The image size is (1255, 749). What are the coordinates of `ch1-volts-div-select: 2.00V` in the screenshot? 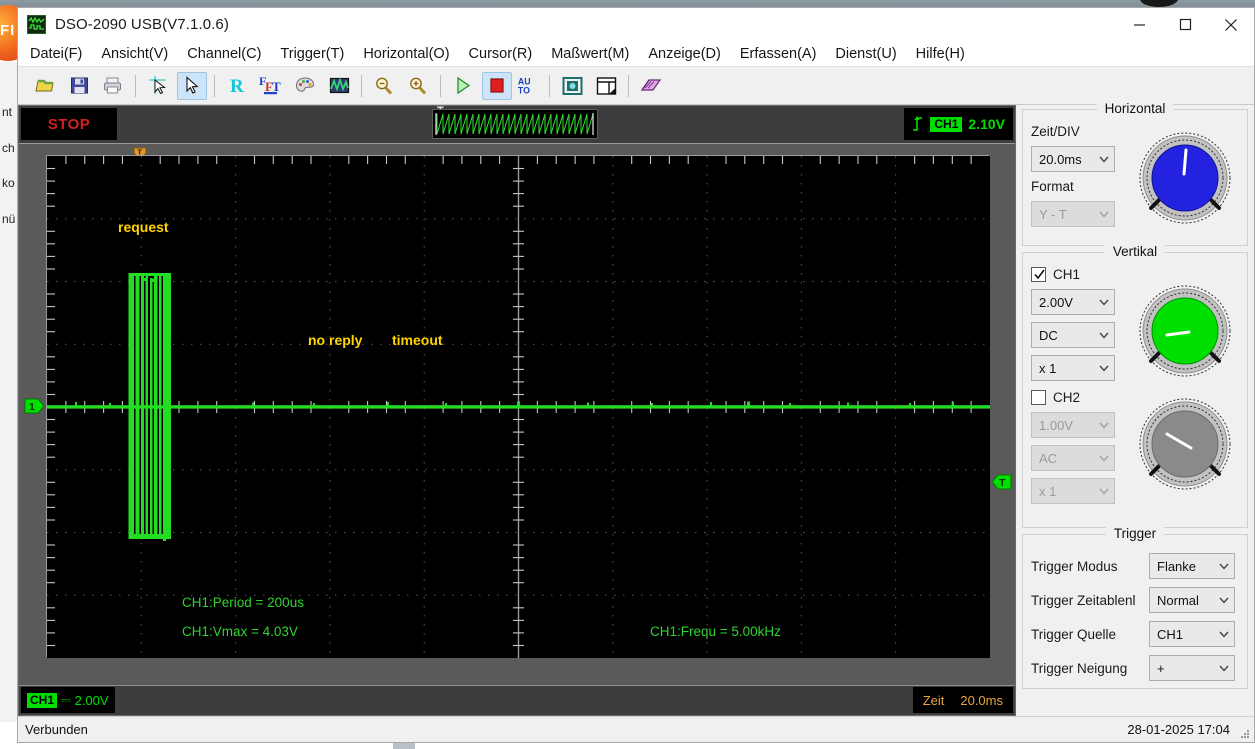 It's located at (1073, 302).